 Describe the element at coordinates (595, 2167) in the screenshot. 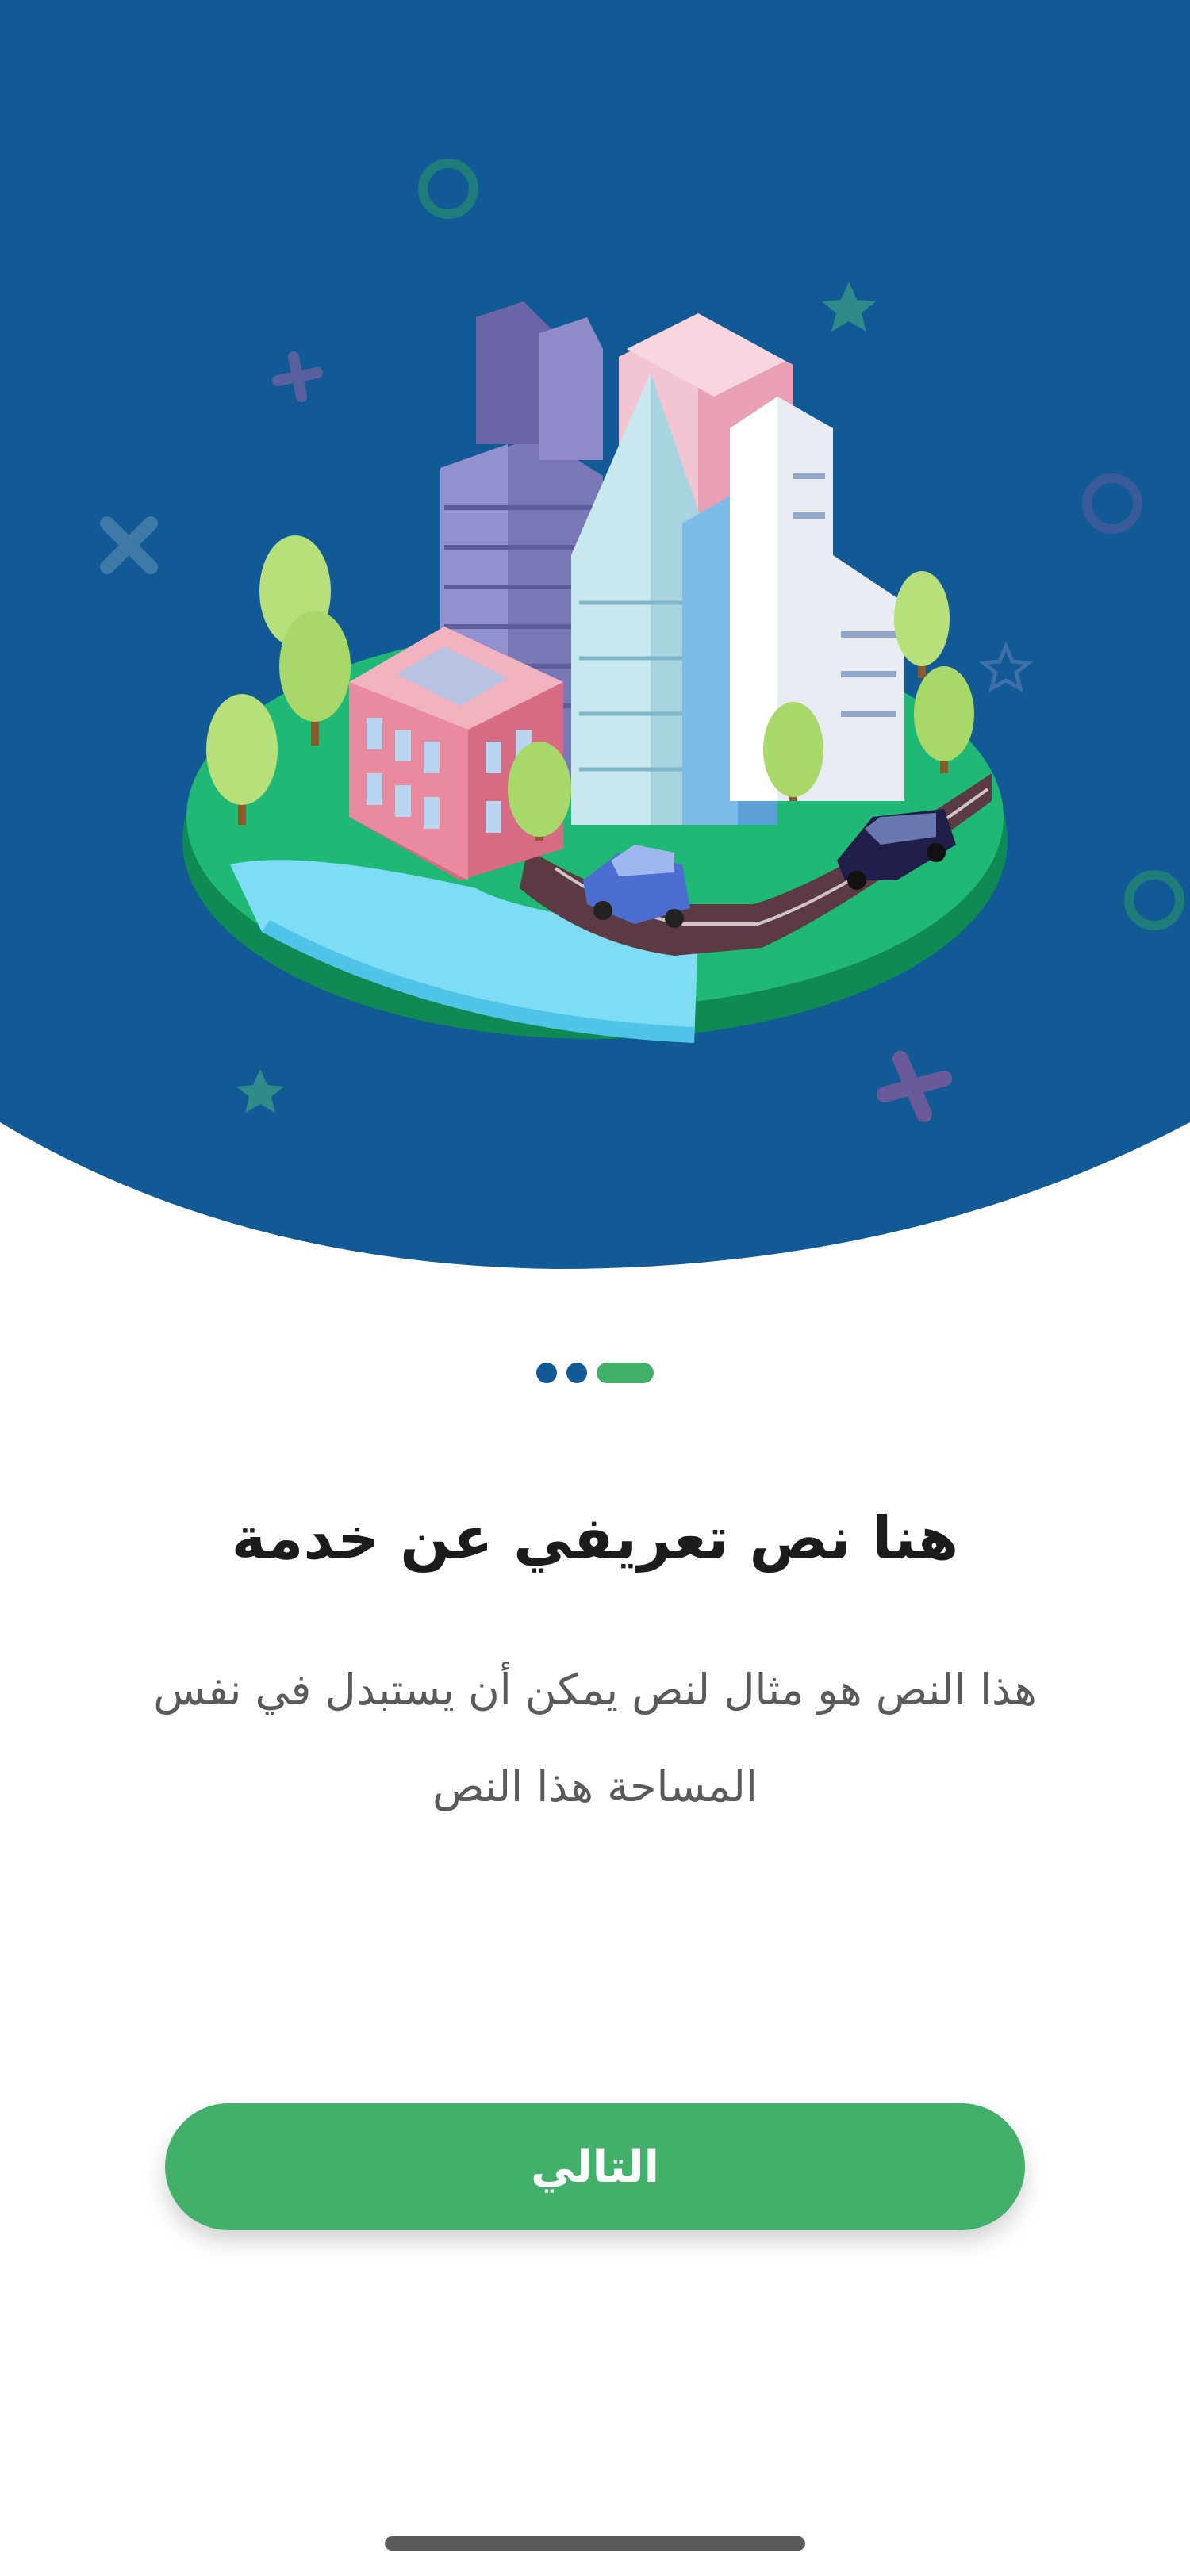

I see `next-button: التالي` at that location.